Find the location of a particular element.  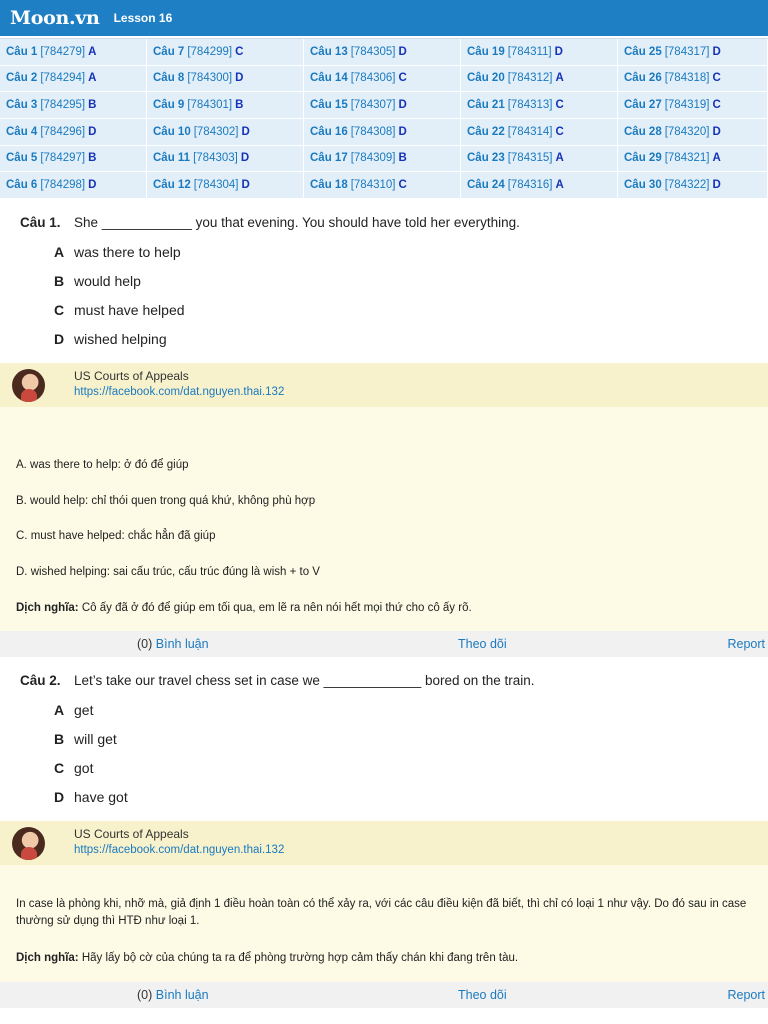

option-a: Awas there to help is located at coordinates (117, 252).